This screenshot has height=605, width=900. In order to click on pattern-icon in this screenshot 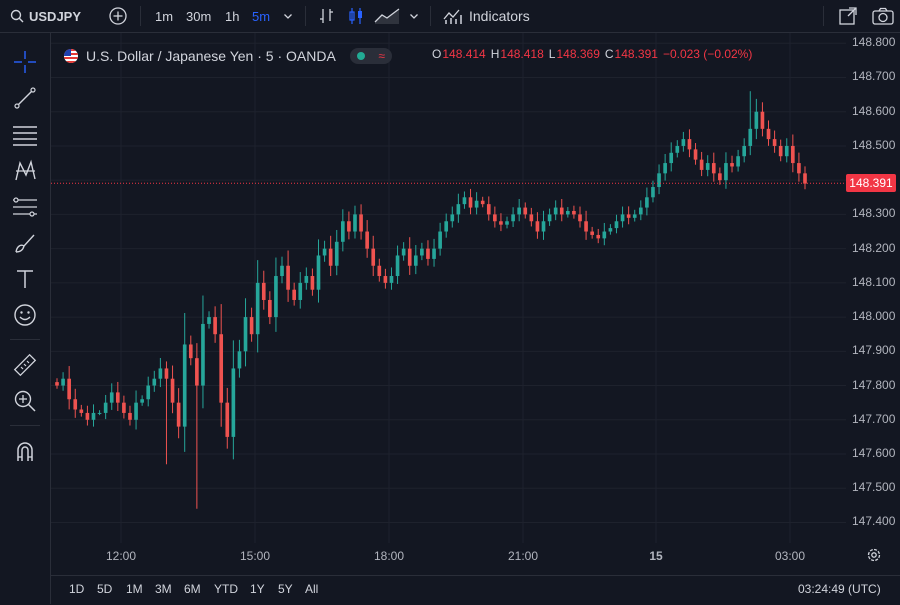, I will do `click(25, 170)`.